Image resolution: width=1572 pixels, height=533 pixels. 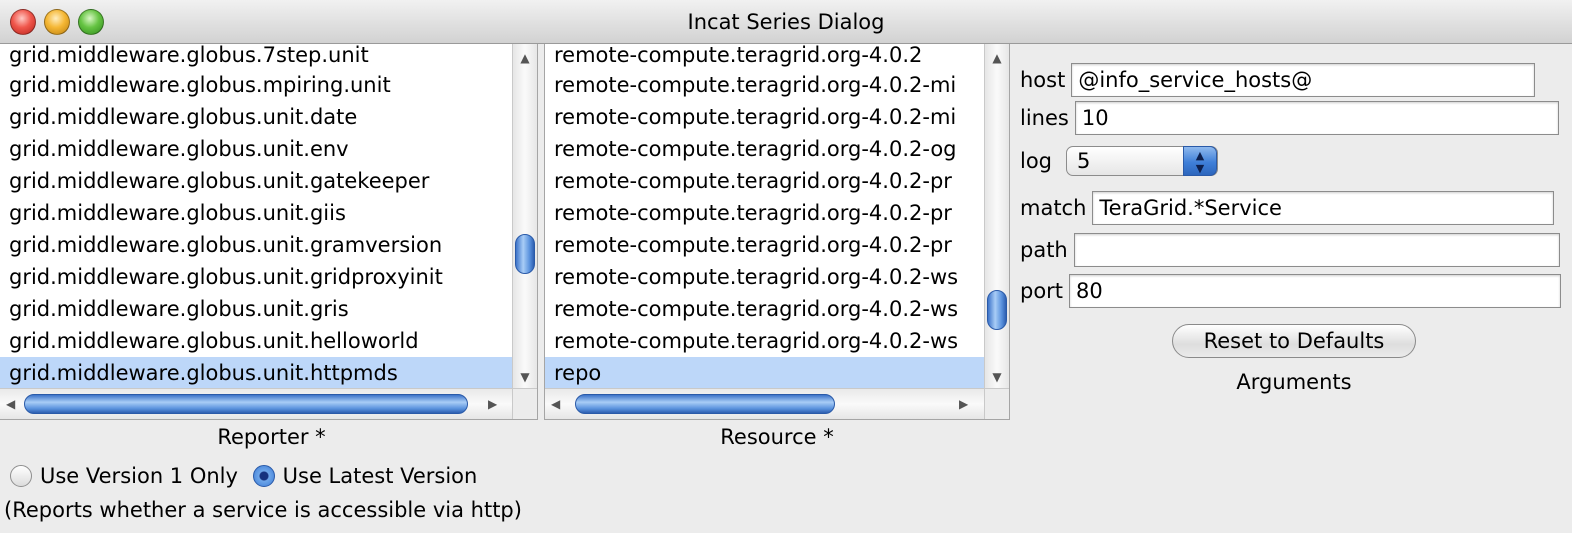 What do you see at coordinates (1036, 161) in the screenshot?
I see `log-label: log` at bounding box center [1036, 161].